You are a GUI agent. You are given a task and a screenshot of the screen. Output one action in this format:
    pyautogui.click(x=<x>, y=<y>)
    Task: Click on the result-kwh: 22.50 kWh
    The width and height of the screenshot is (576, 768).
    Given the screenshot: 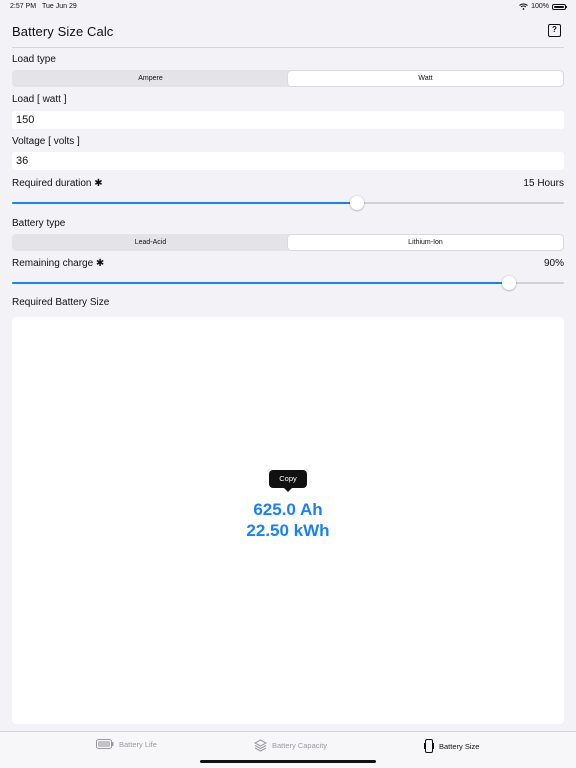 What is the action you would take?
    pyautogui.click(x=288, y=531)
    